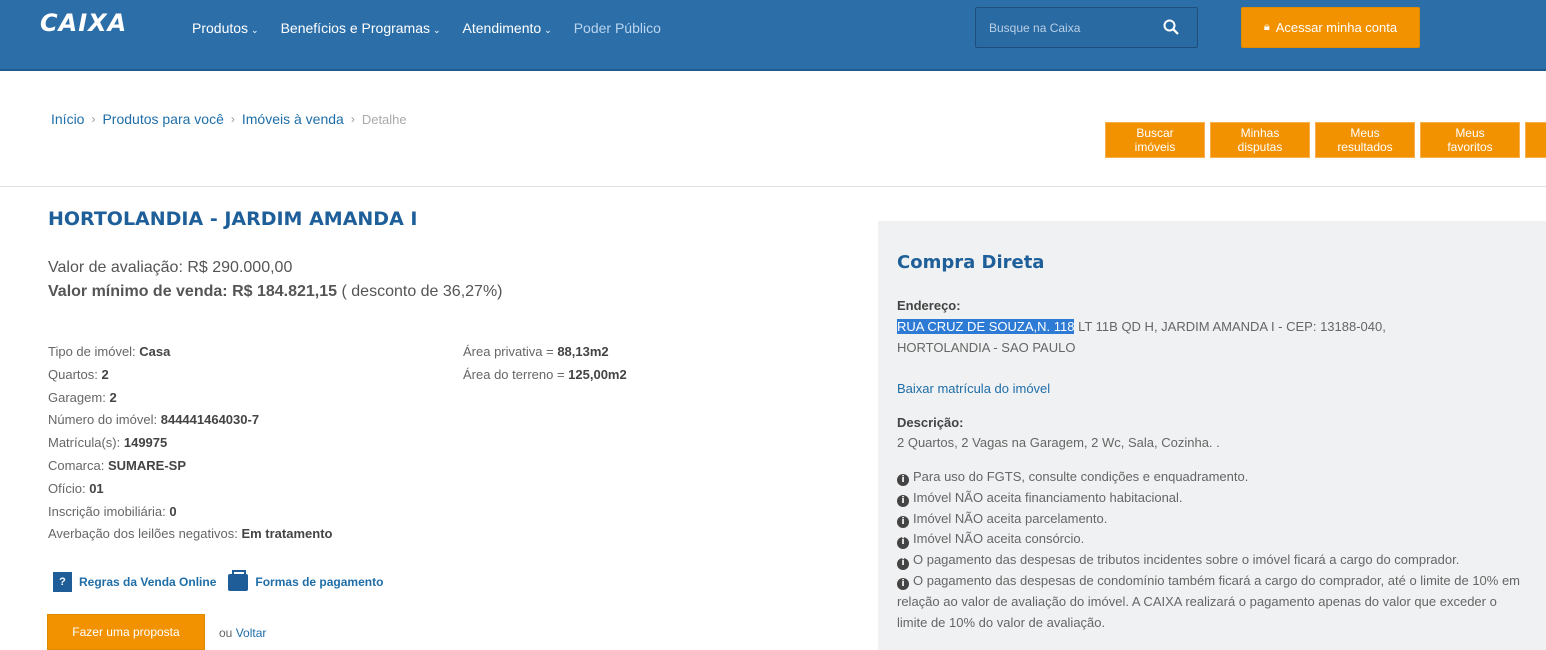 This screenshot has height=650, width=1546. What do you see at coordinates (1260, 147) in the screenshot?
I see `button-label-line2: disputas` at bounding box center [1260, 147].